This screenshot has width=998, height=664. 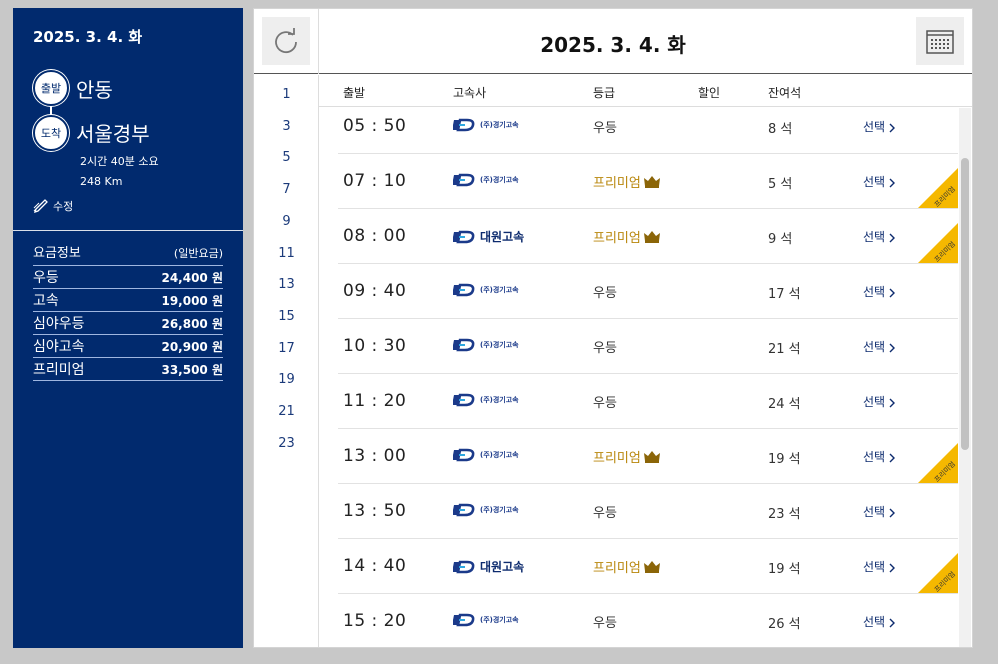 I want to click on table-header: 출발 고속사 등급 할인 잔여석, so click(x=645, y=91).